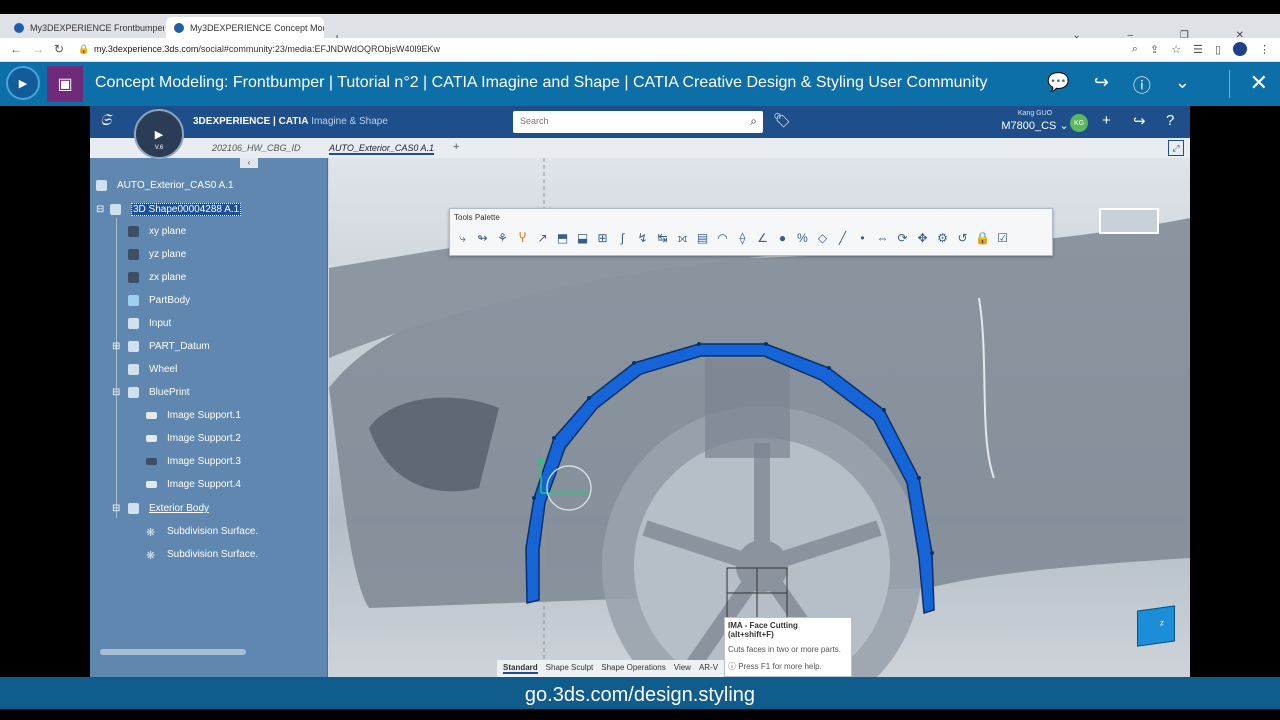 Image resolution: width=1280 pixels, height=720 pixels. Describe the element at coordinates (245, 27) in the screenshot. I see `browser-tab-2: My3DEXPERIENCE Concept Mod ✕` at that location.